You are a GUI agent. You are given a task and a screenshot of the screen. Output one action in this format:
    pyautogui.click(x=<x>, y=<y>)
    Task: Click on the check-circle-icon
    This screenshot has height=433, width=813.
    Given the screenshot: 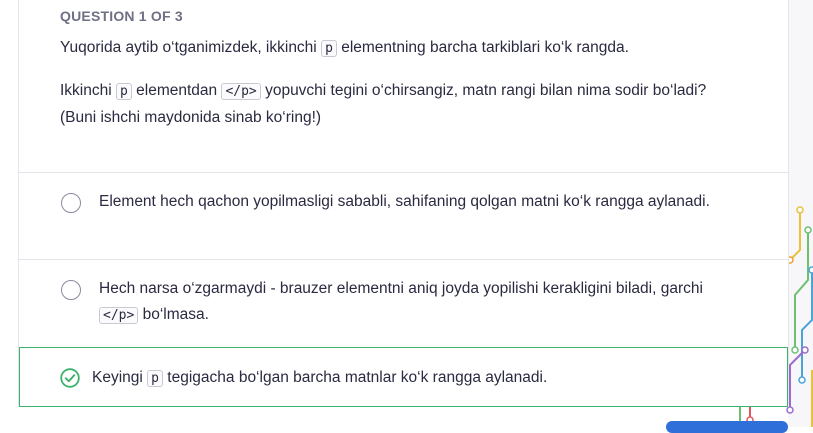 What is the action you would take?
    pyautogui.click(x=70, y=378)
    